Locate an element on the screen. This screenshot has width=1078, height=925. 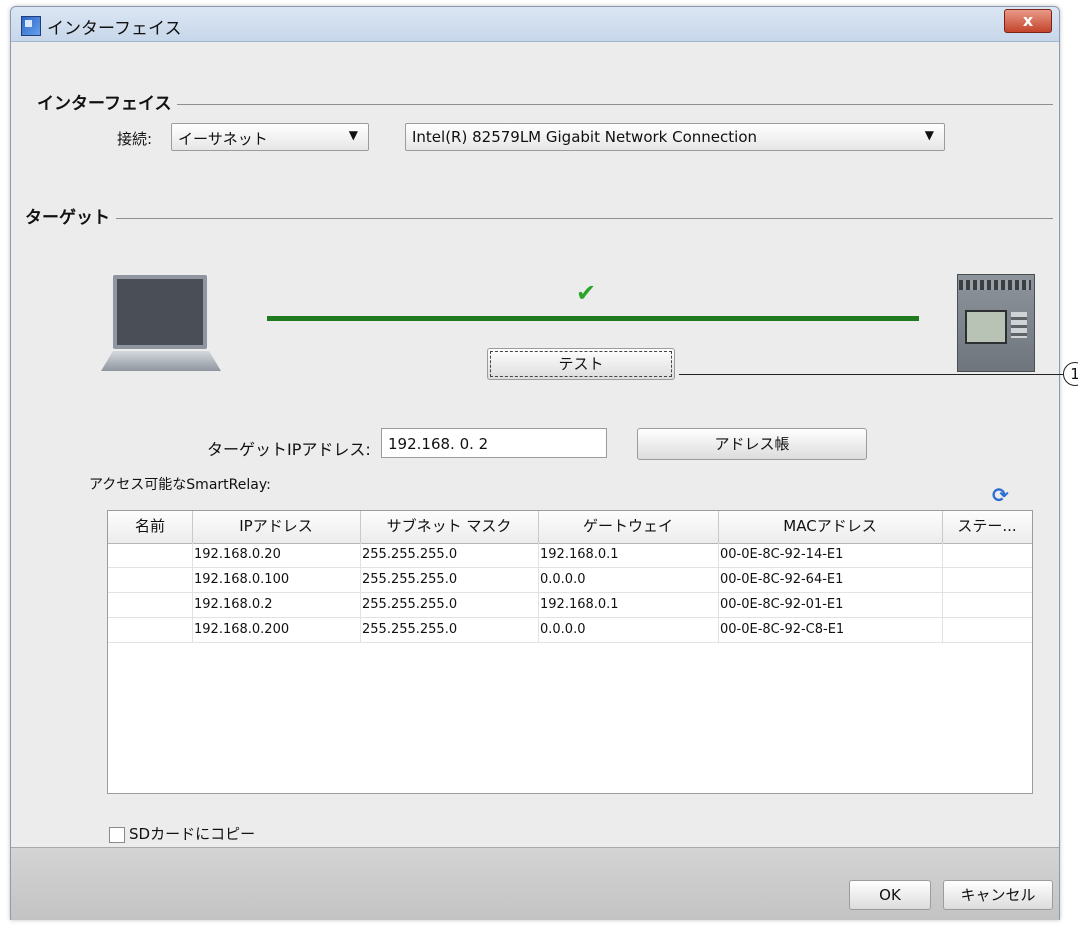
column-header-subnet: サブネット マスク is located at coordinates (449, 527).